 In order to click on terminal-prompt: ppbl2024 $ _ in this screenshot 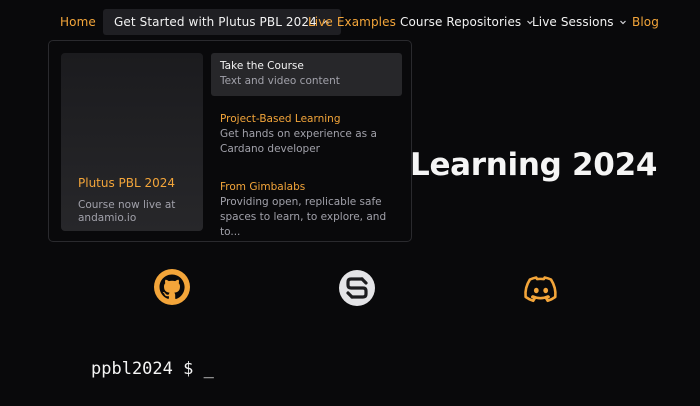, I will do `click(152, 369)`.